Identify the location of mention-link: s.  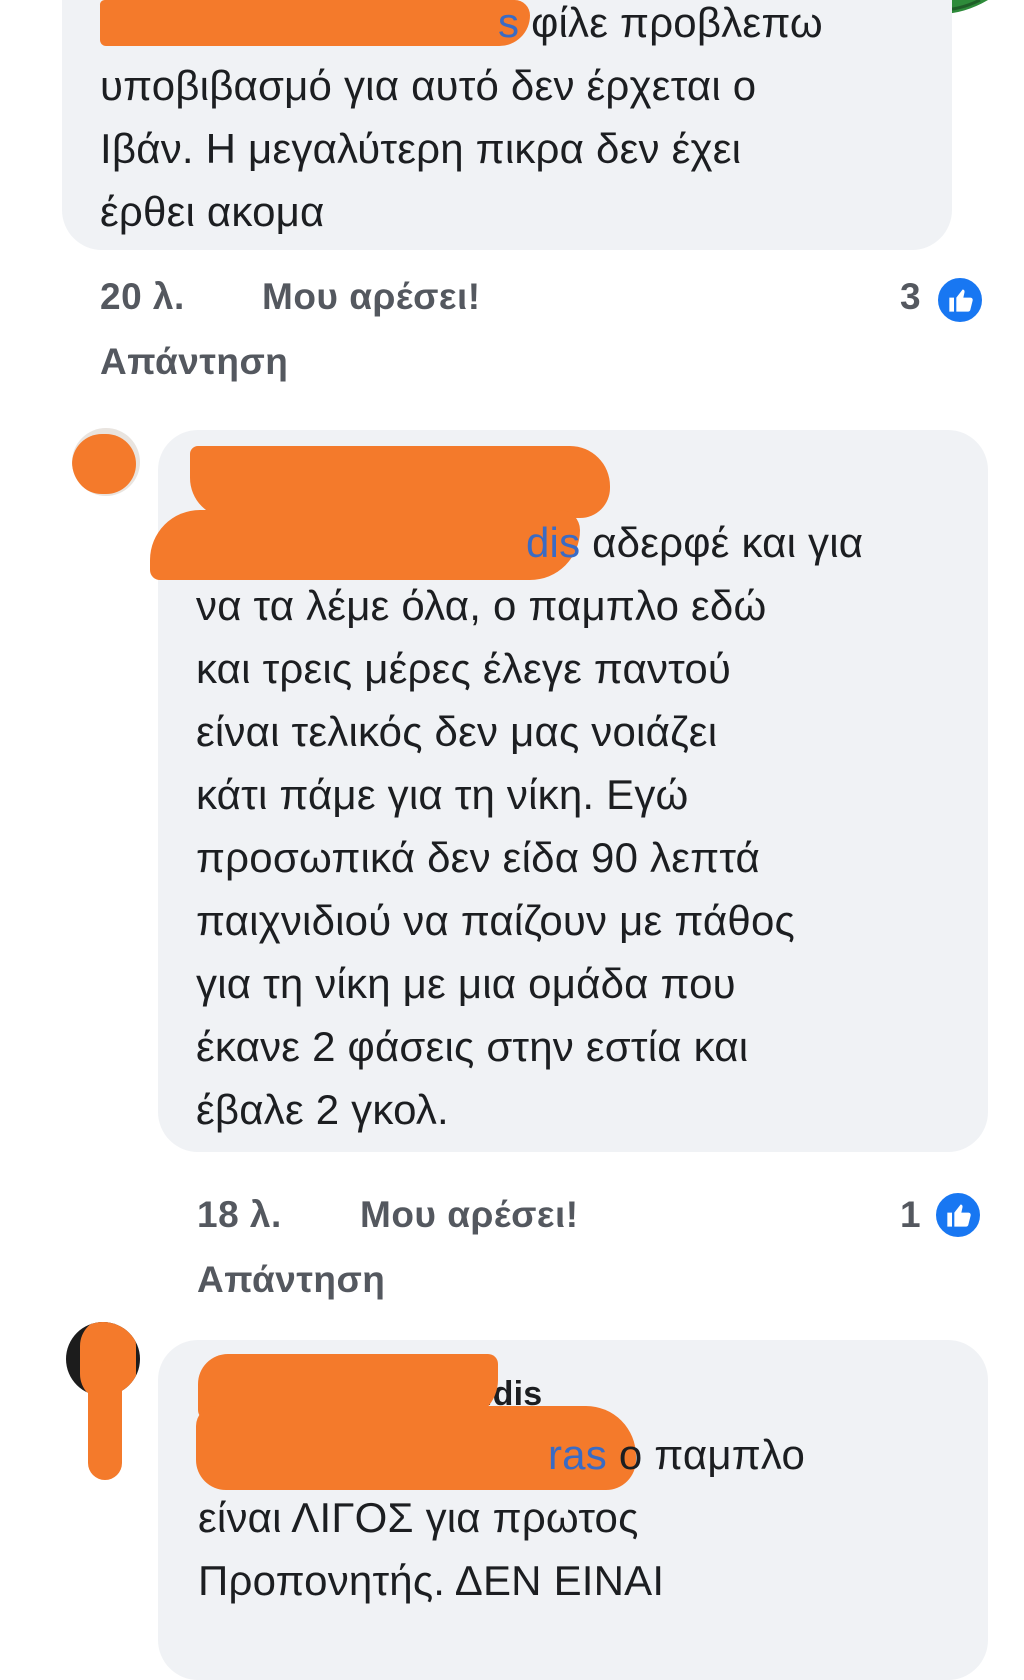
(508, 23).